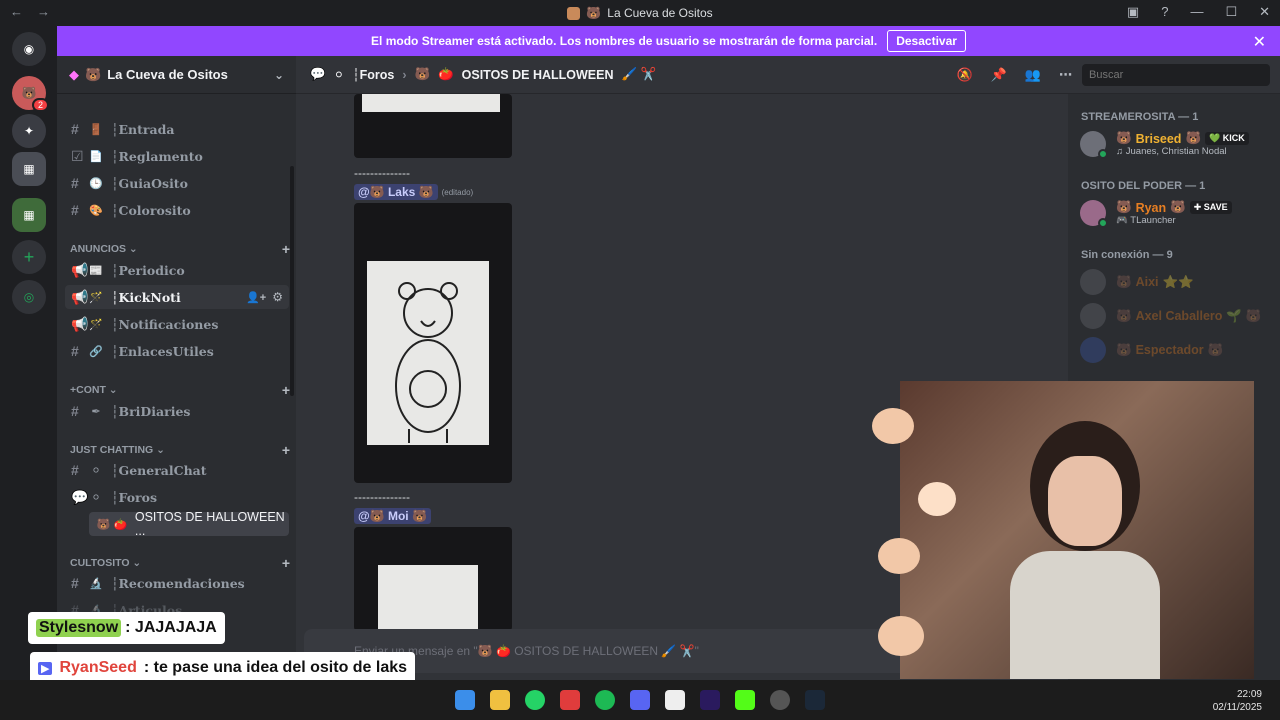 The height and width of the screenshot is (720, 1280). Describe the element at coordinates (1033, 75) in the screenshot. I see `members-icon: 👥` at that location.